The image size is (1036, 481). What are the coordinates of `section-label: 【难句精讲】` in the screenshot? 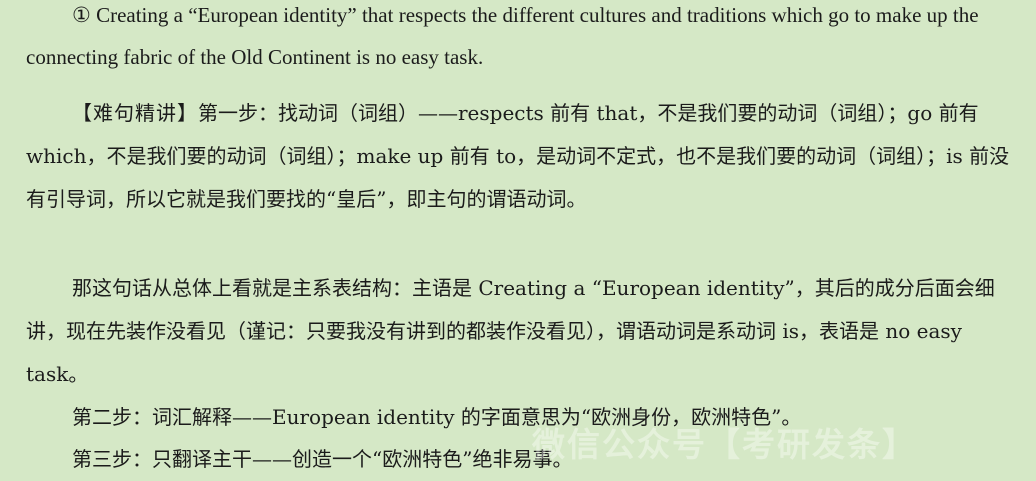 It's located at (135, 113).